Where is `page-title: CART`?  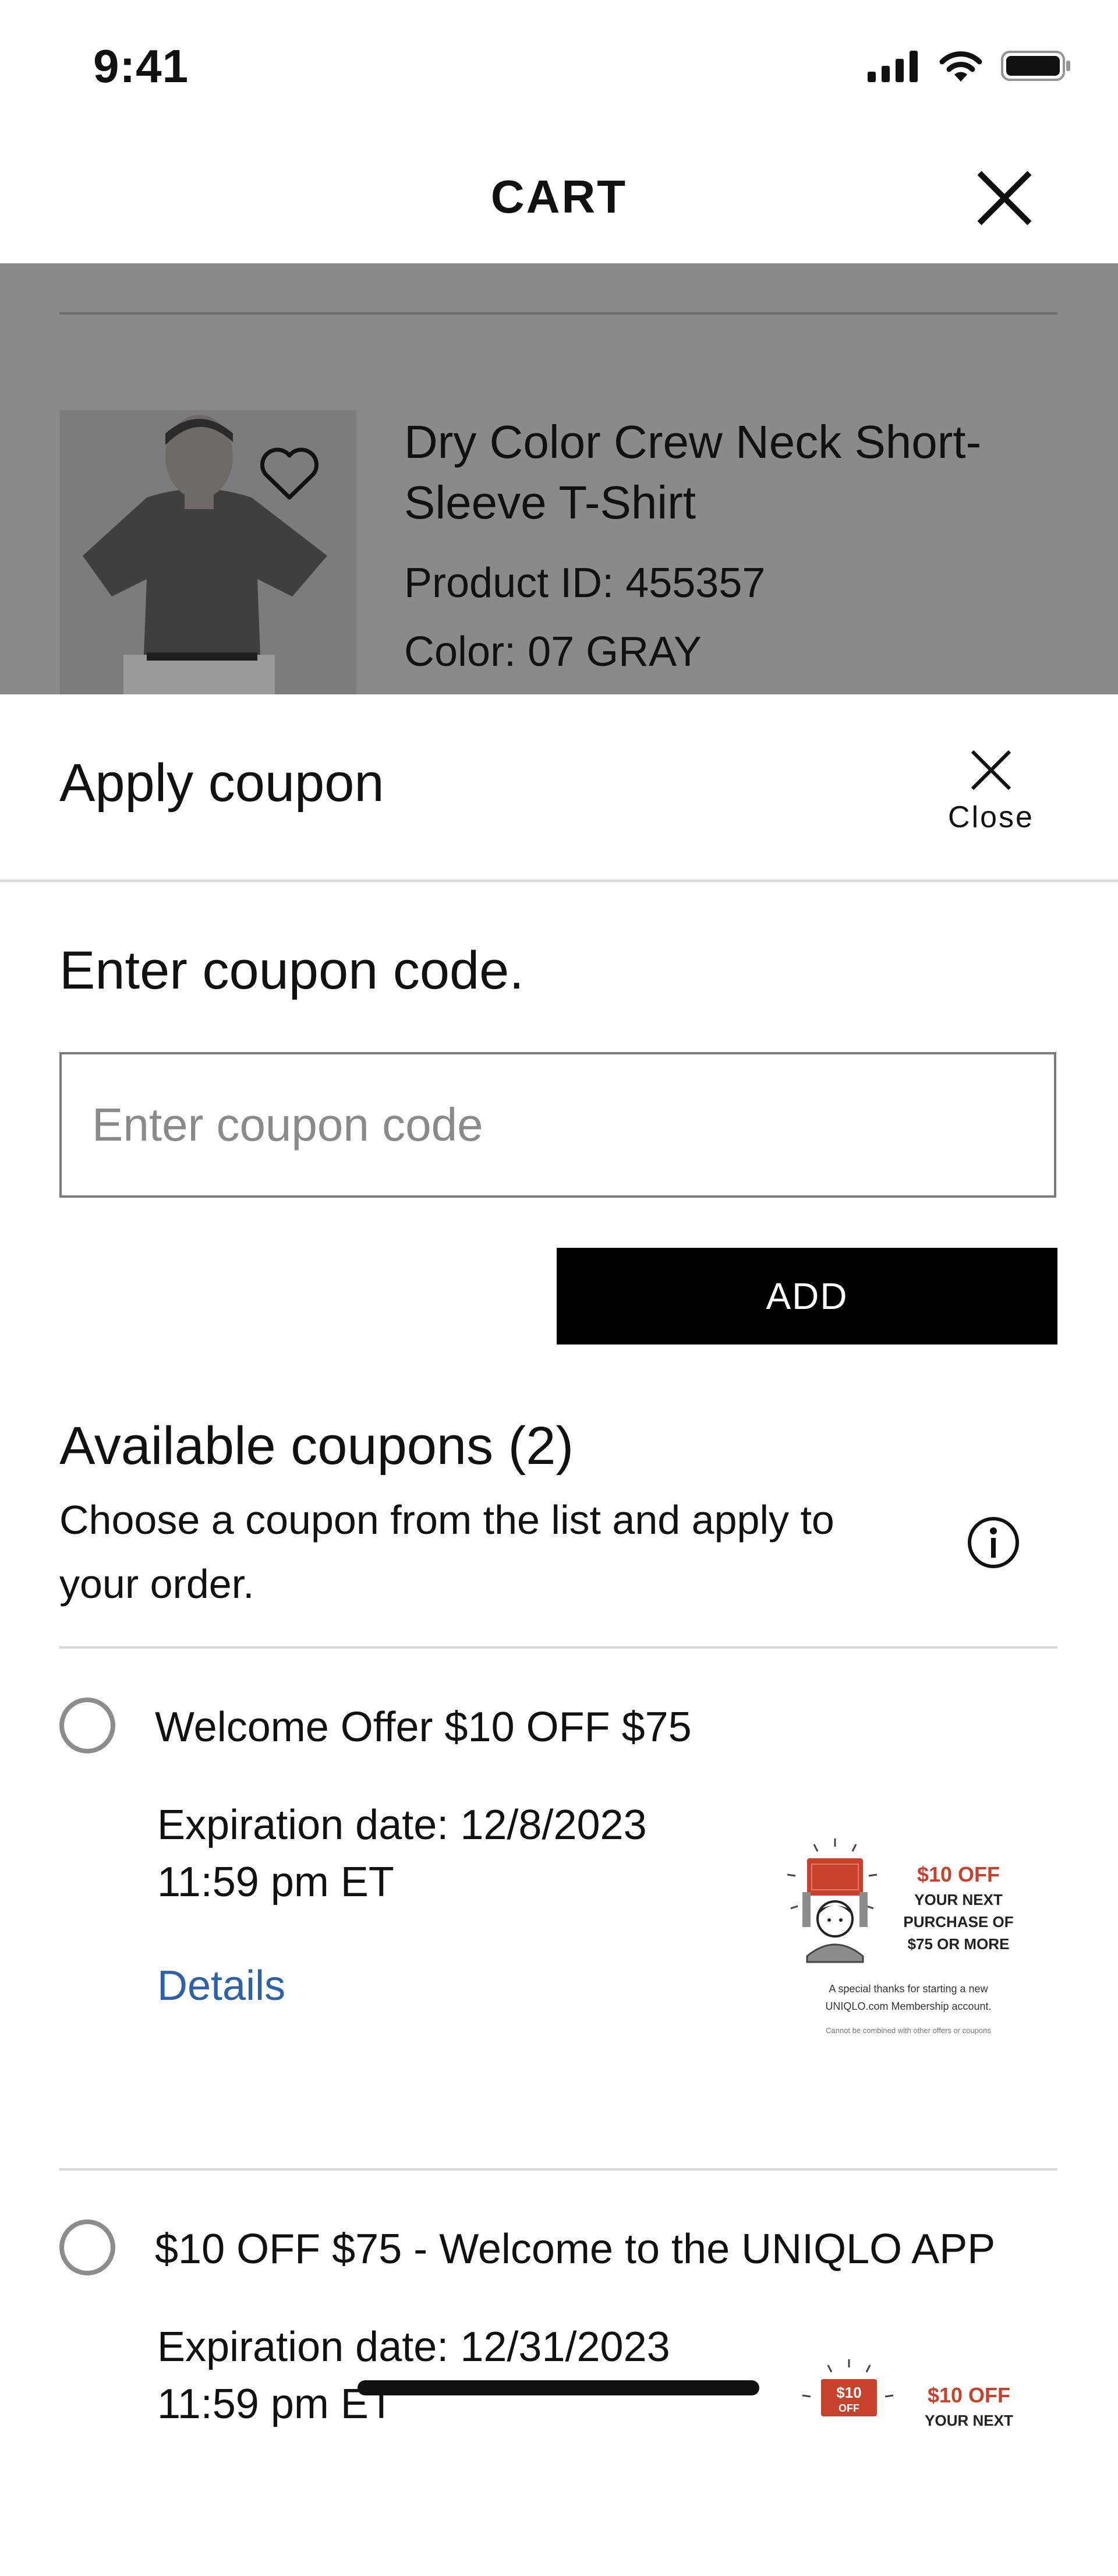 page-title: CART is located at coordinates (559, 197).